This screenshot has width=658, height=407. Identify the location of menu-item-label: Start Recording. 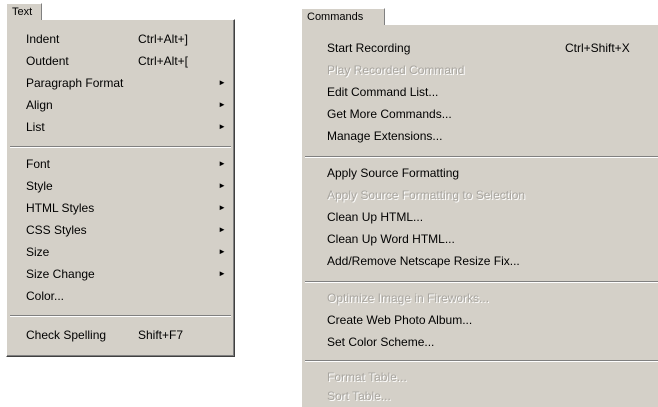
(369, 48).